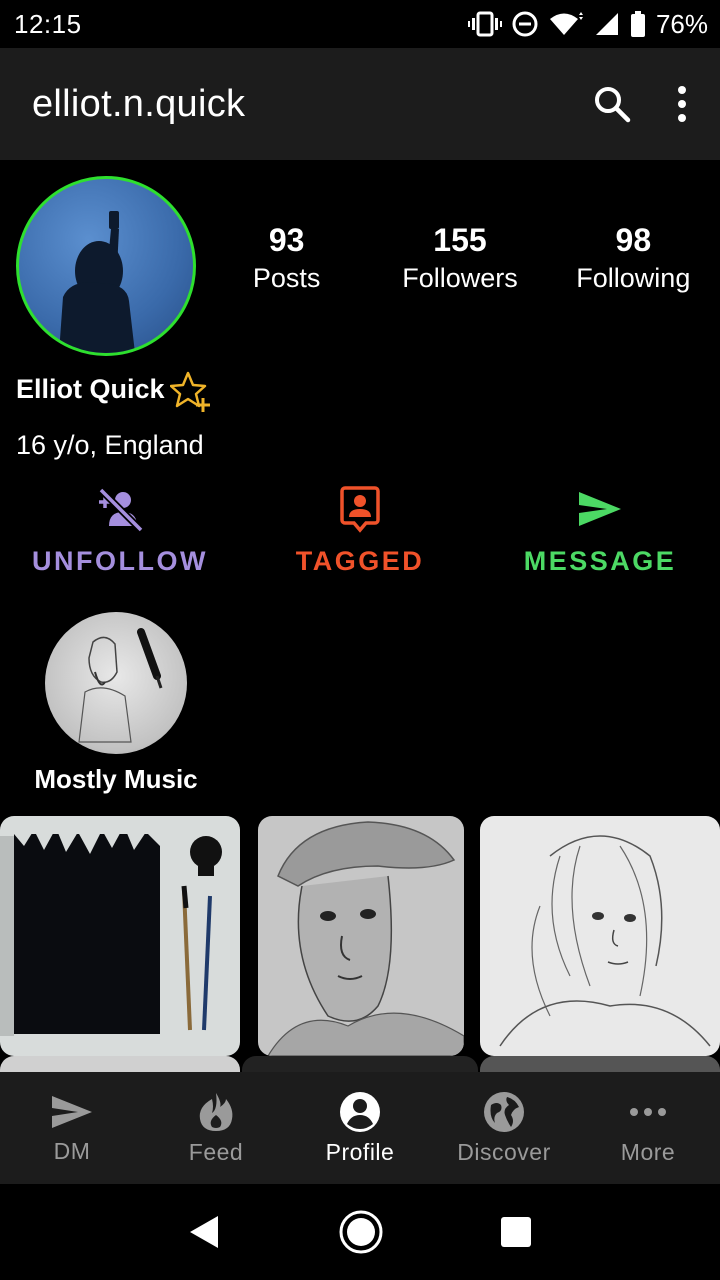 The height and width of the screenshot is (1280, 720). What do you see at coordinates (637, 24) in the screenshot?
I see `battery-icon` at bounding box center [637, 24].